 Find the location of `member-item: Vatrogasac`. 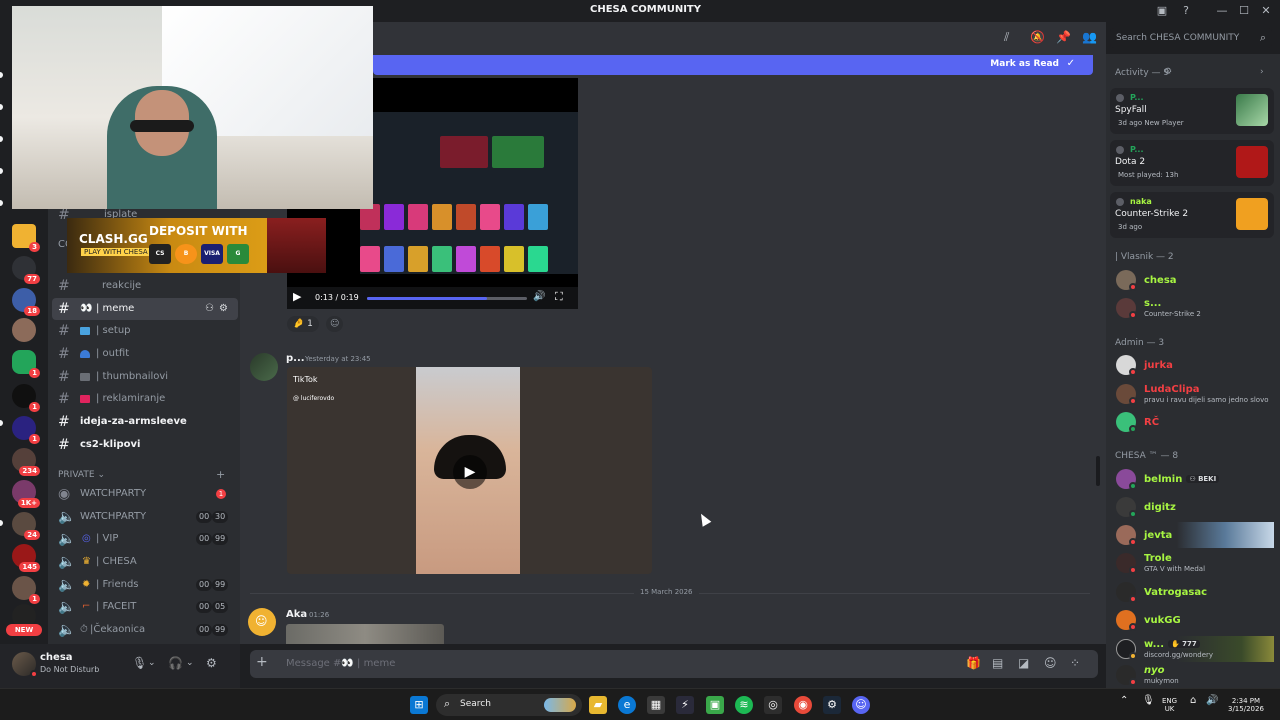

member-item: Vatrogasac is located at coordinates (1193, 592).